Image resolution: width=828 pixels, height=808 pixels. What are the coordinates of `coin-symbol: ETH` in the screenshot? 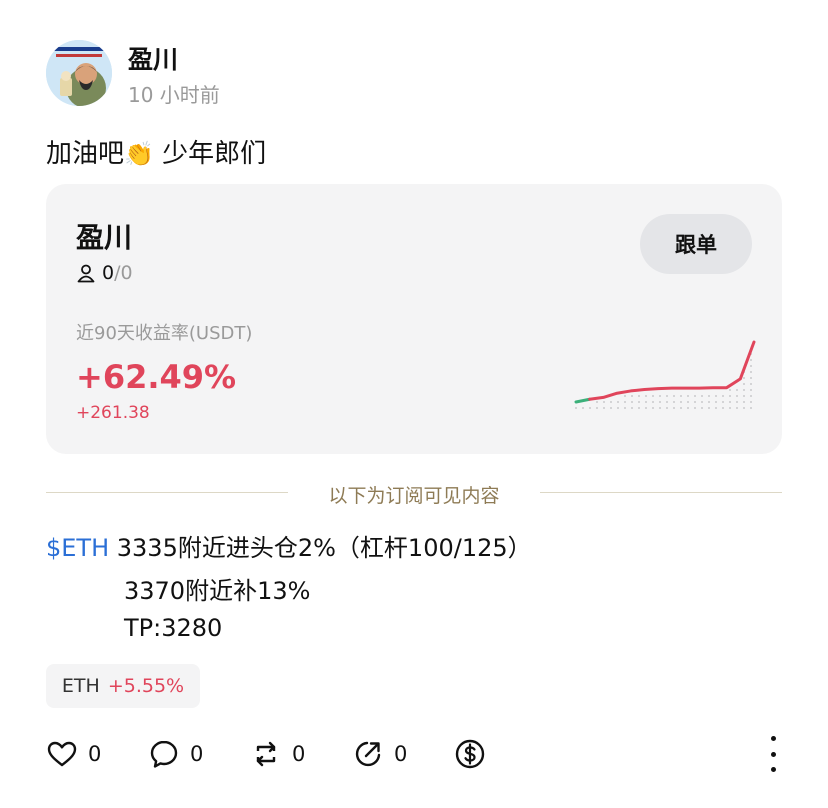 It's located at (80, 686).